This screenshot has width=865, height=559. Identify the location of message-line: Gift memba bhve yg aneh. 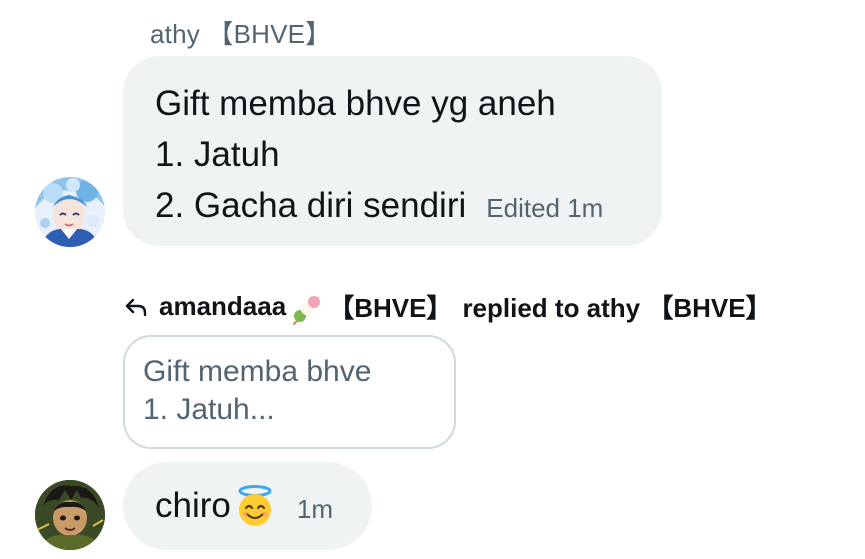
(355, 103).